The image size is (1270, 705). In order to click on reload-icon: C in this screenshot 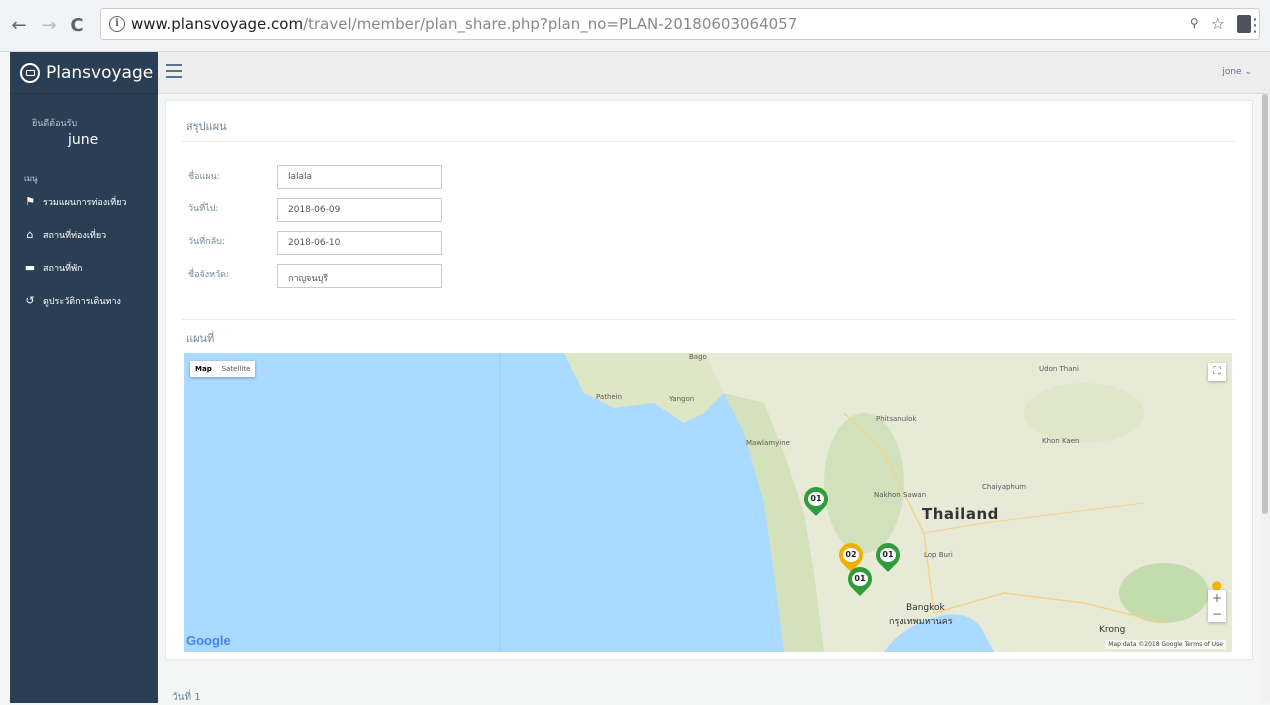, I will do `click(77, 26)`.